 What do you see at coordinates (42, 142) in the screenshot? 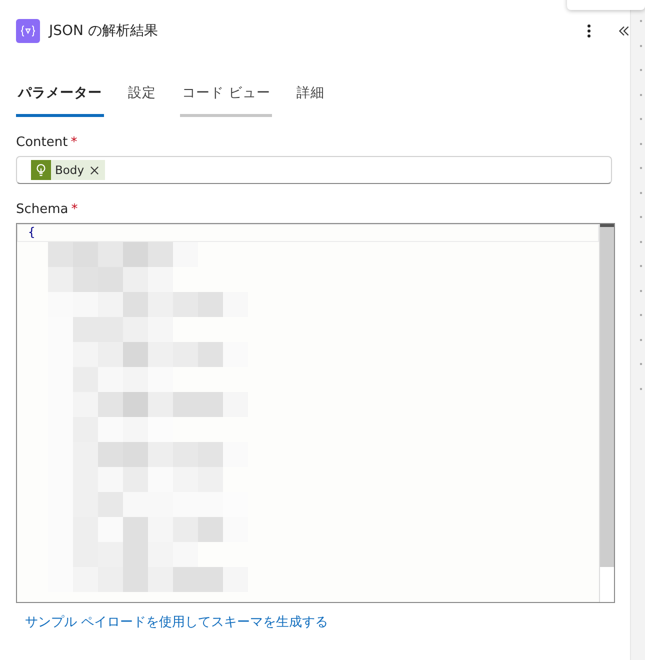
I see `field-label: Content` at bounding box center [42, 142].